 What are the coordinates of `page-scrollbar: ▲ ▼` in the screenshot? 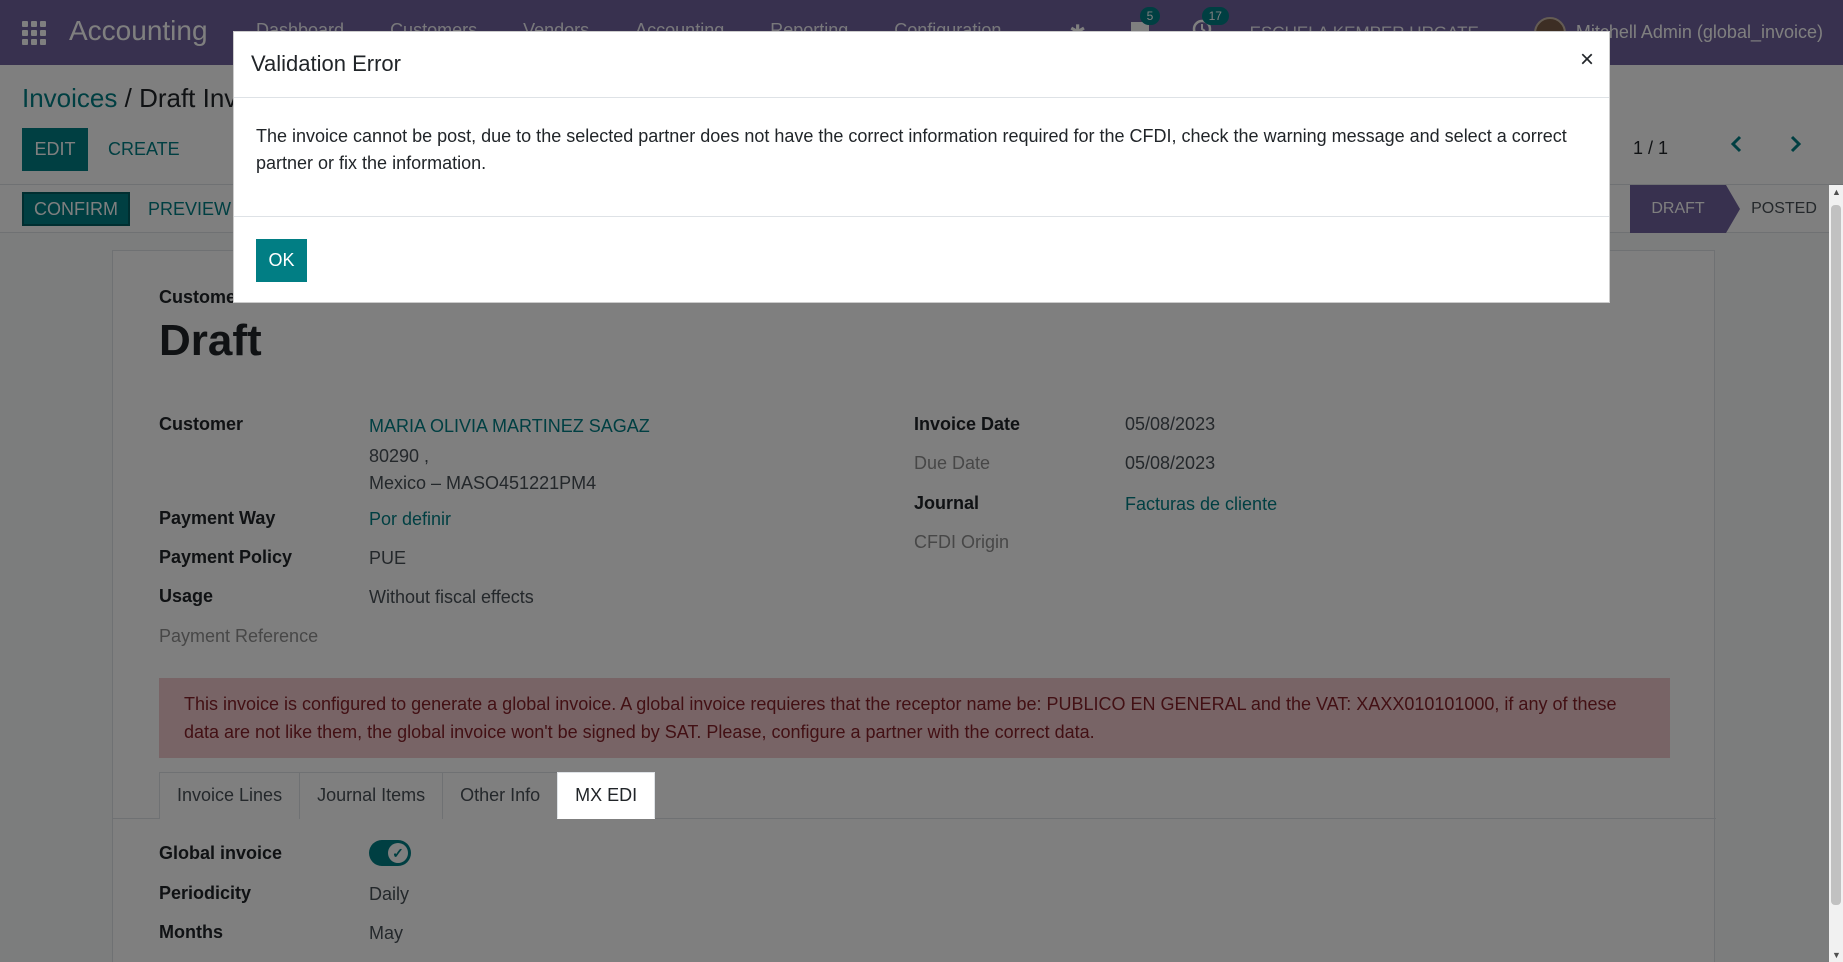 It's located at (1836, 573).